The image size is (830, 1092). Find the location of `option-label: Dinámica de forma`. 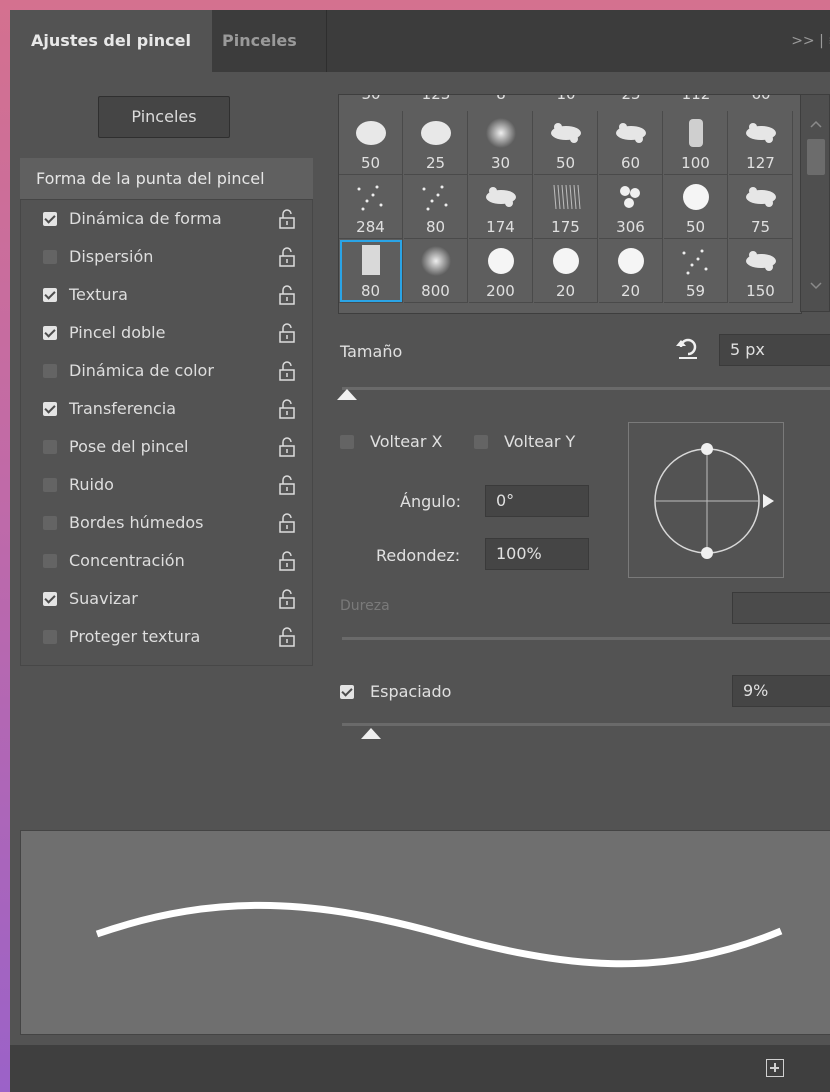

option-label: Dinámica de forma is located at coordinates (145, 219).